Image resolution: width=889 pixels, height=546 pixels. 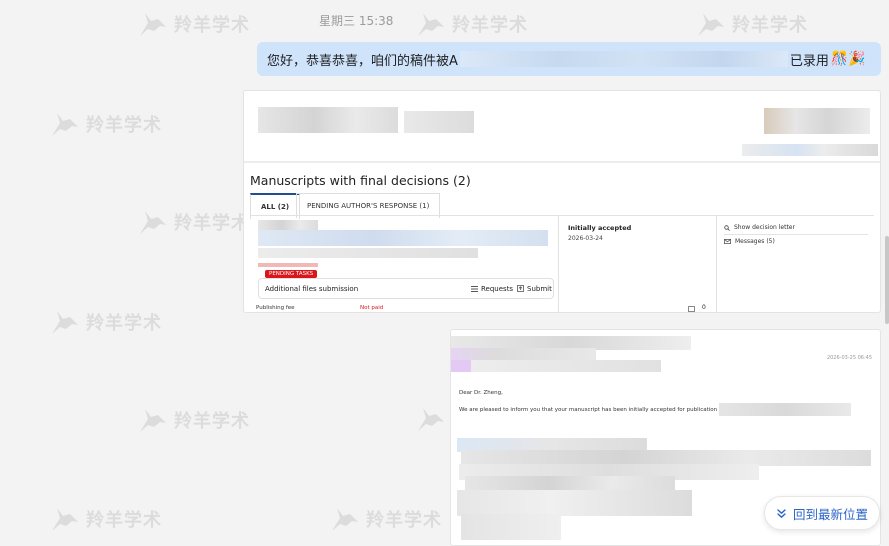 I want to click on fee-status: Not paid, so click(x=372, y=308).